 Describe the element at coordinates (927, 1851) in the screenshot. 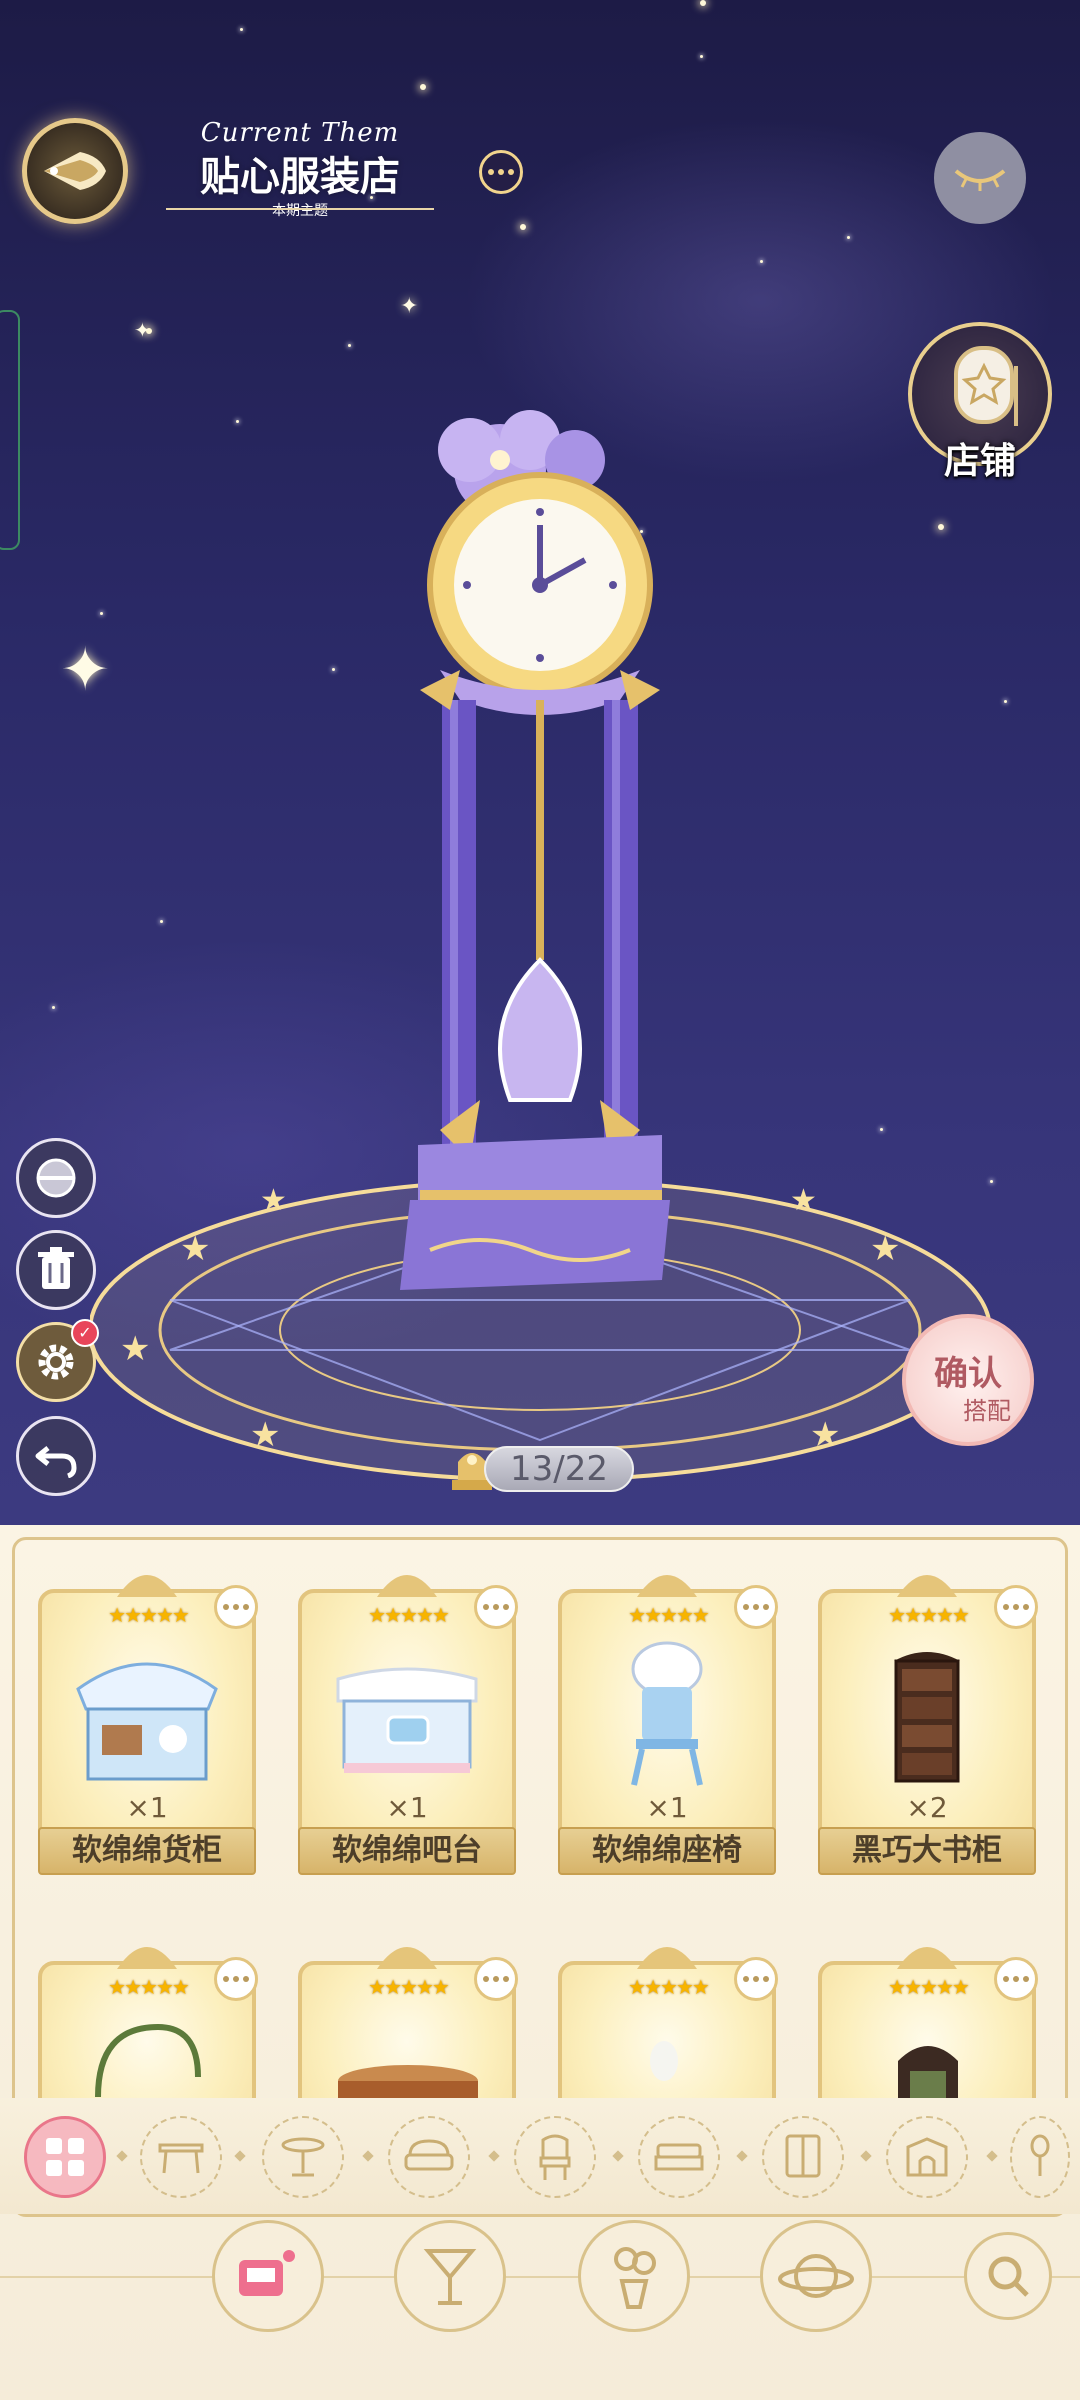

I see `item-name: 黑巧大书柜` at that location.